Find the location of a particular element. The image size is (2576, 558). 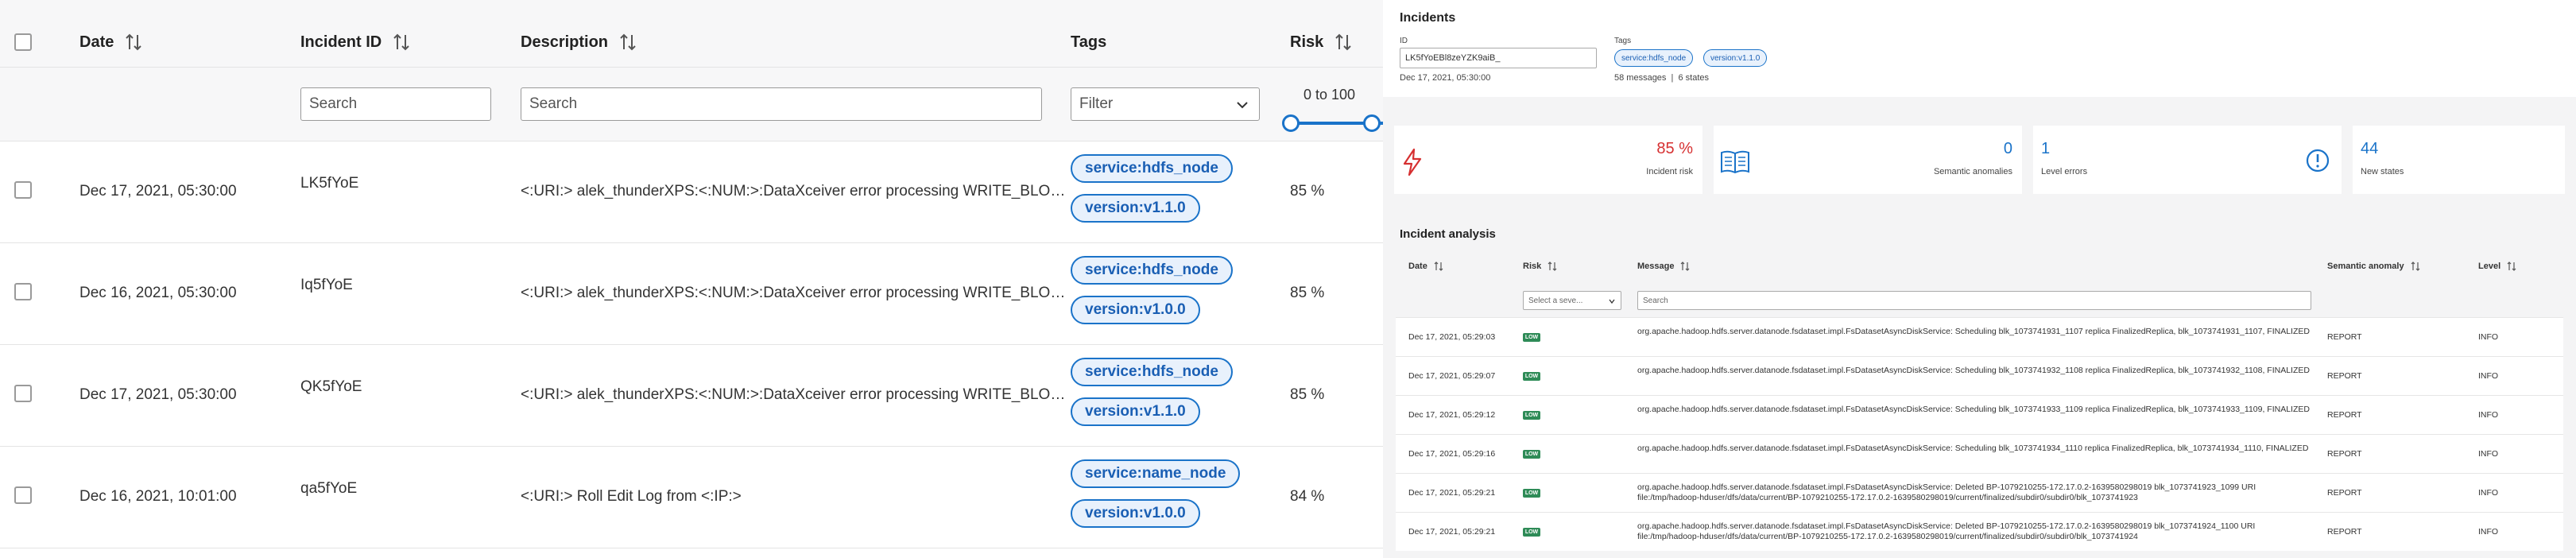

analysis-column-header-message: Message is located at coordinates (1664, 266).